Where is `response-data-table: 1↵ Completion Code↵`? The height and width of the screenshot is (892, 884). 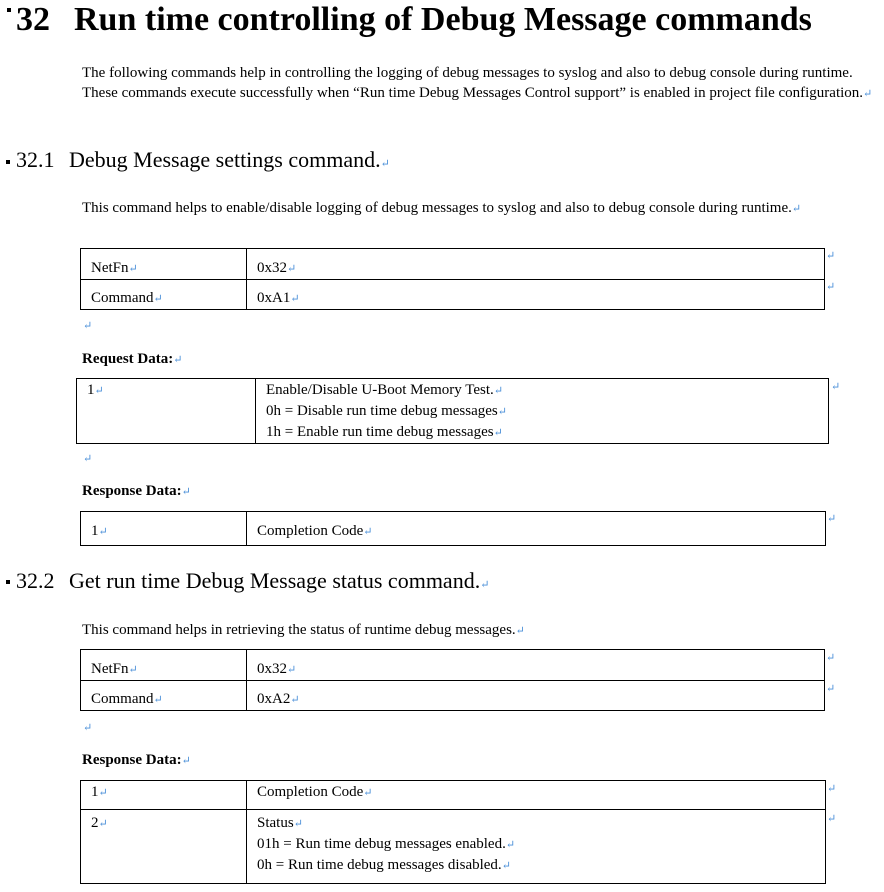 response-data-table: 1↵ Completion Code↵ is located at coordinates (453, 528).